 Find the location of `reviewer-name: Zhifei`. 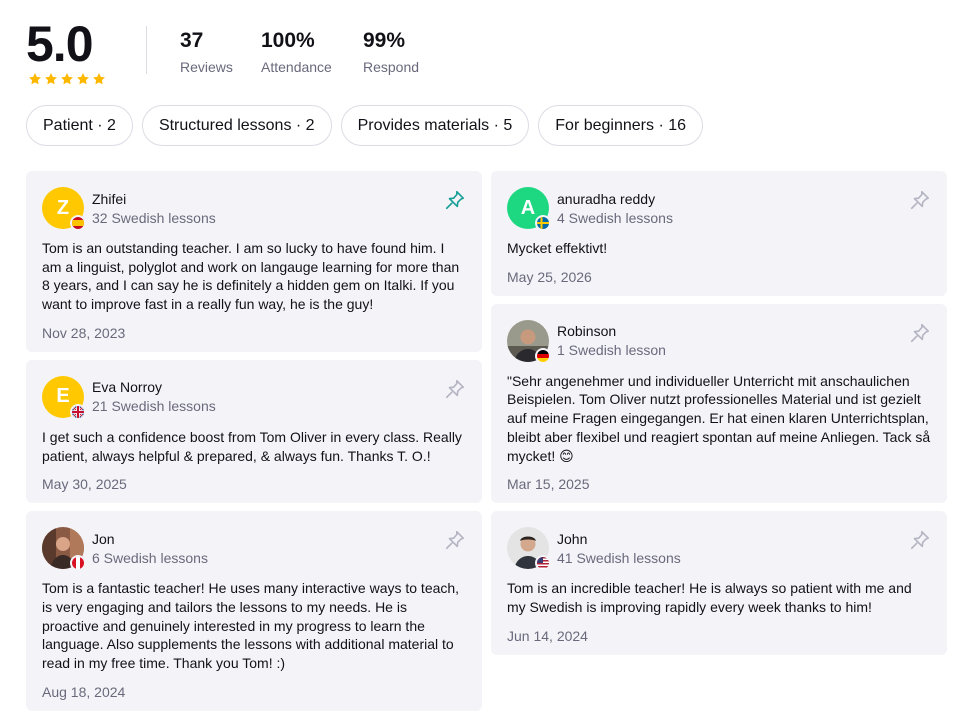

reviewer-name: Zhifei is located at coordinates (109, 198).